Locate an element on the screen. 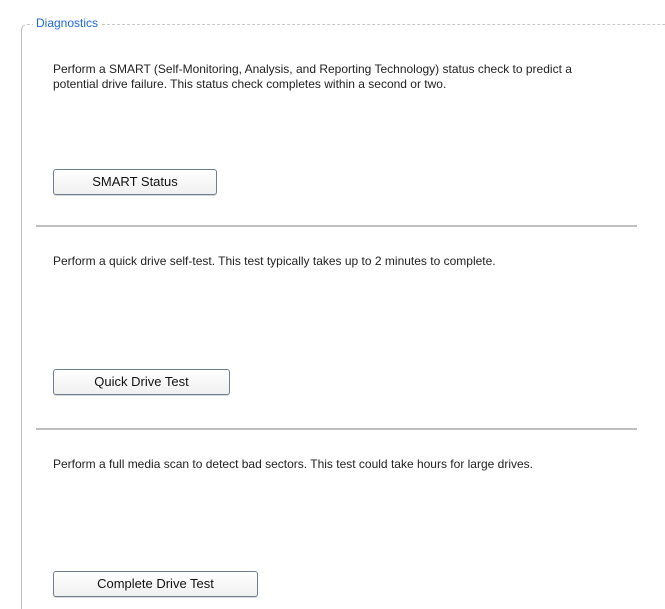 The image size is (665, 609). smart-status-button: SMART Status is located at coordinates (135, 182).